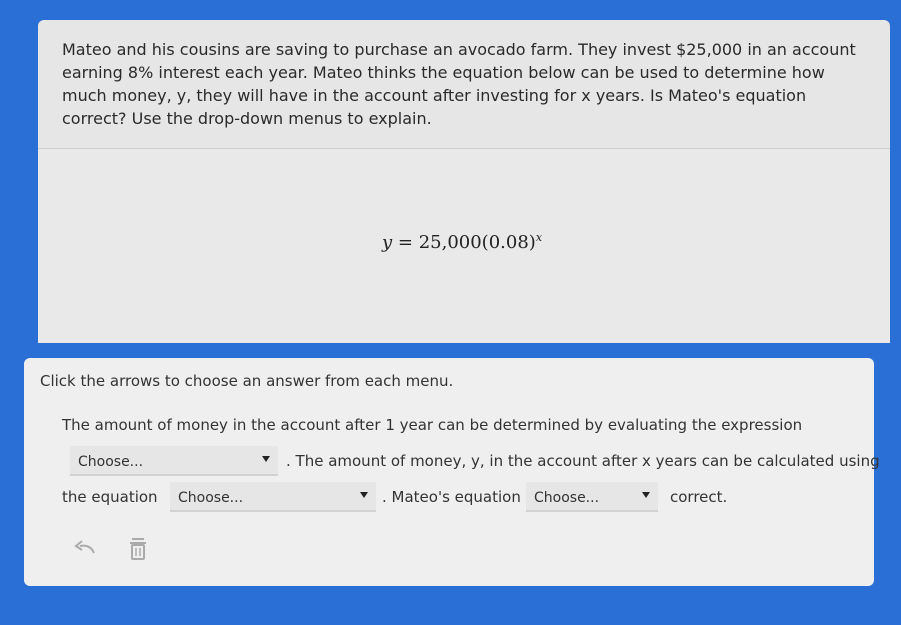 Image resolution: width=901 pixels, height=625 pixels. I want to click on undo-arrow-icon, so click(85, 550).